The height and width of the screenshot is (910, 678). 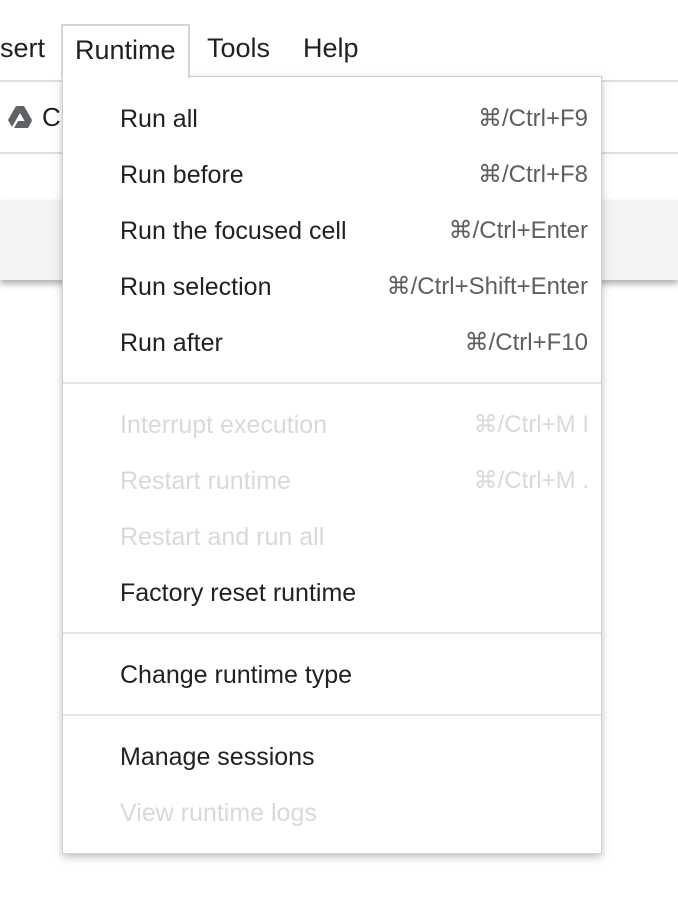 I want to click on menubar: sert Runtime Tools Help, so click(x=339, y=41).